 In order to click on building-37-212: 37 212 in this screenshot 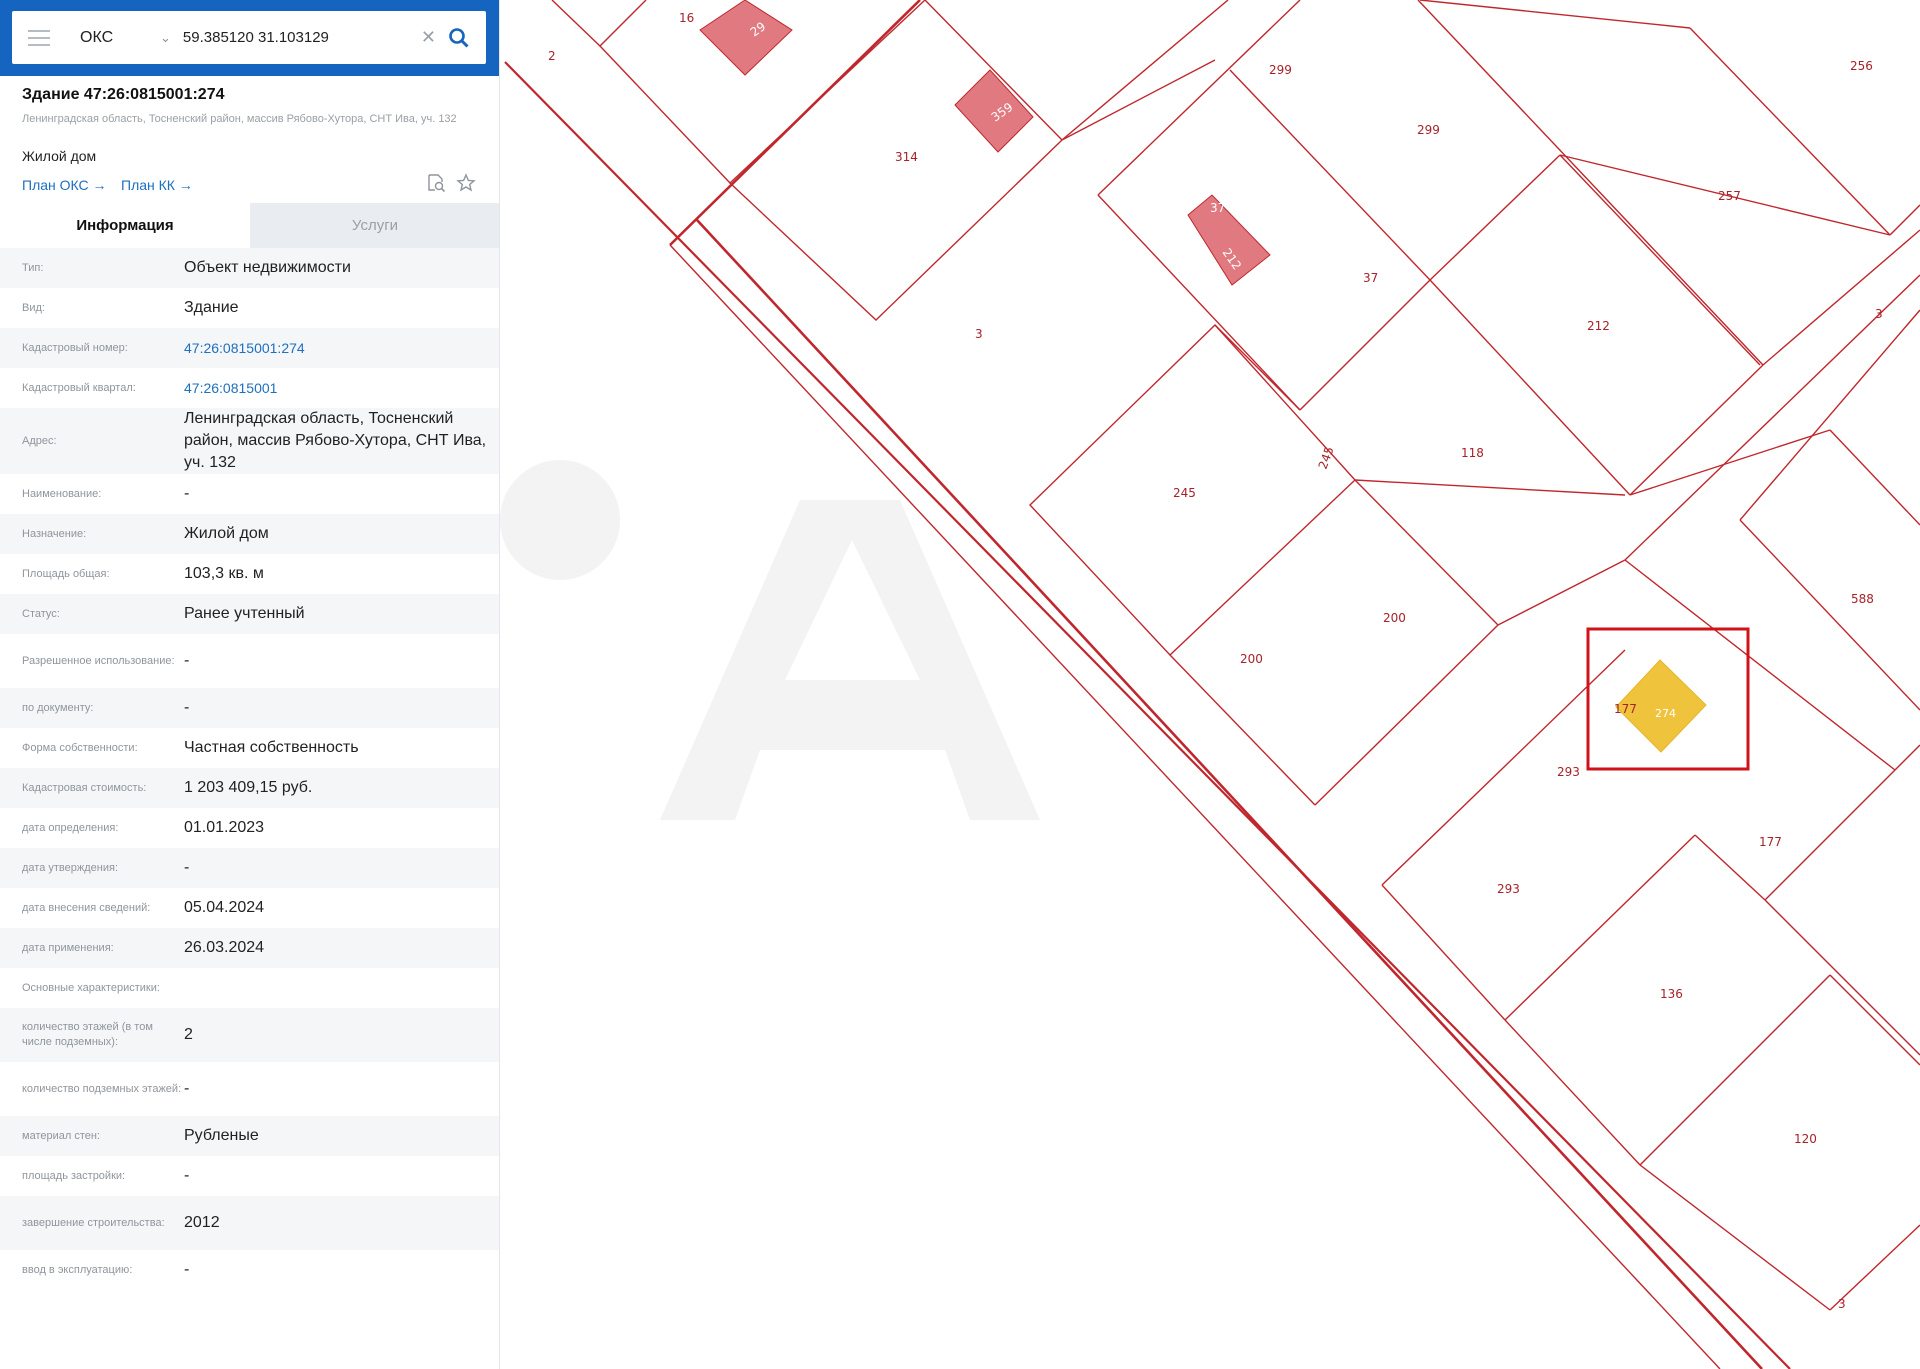, I will do `click(1229, 240)`.